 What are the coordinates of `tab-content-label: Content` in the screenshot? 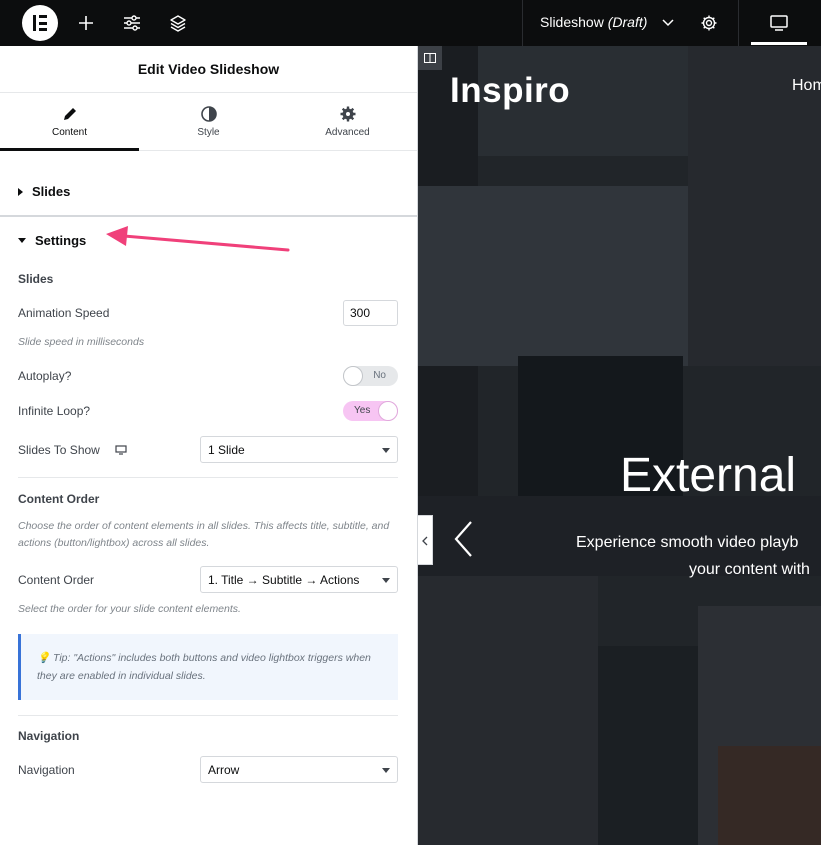 It's located at (69, 132).